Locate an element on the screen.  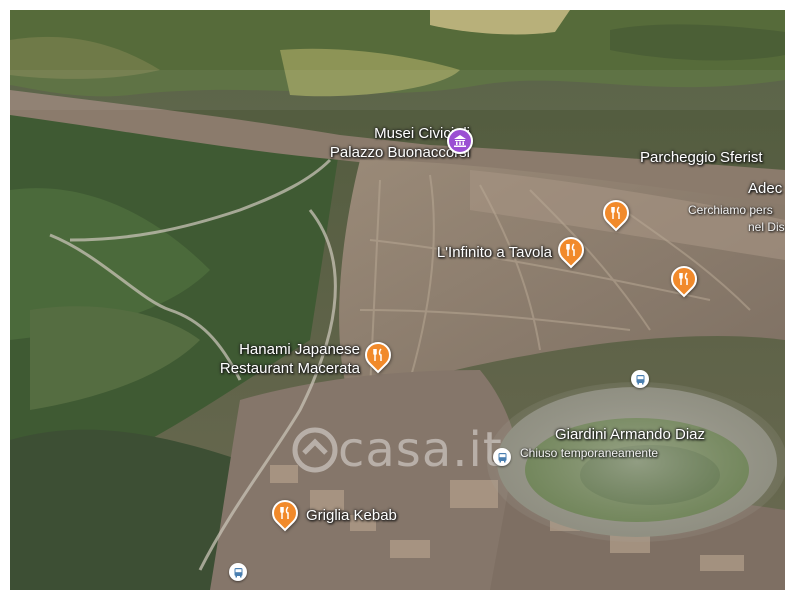
hanami-pin is located at coordinates (378, 355).